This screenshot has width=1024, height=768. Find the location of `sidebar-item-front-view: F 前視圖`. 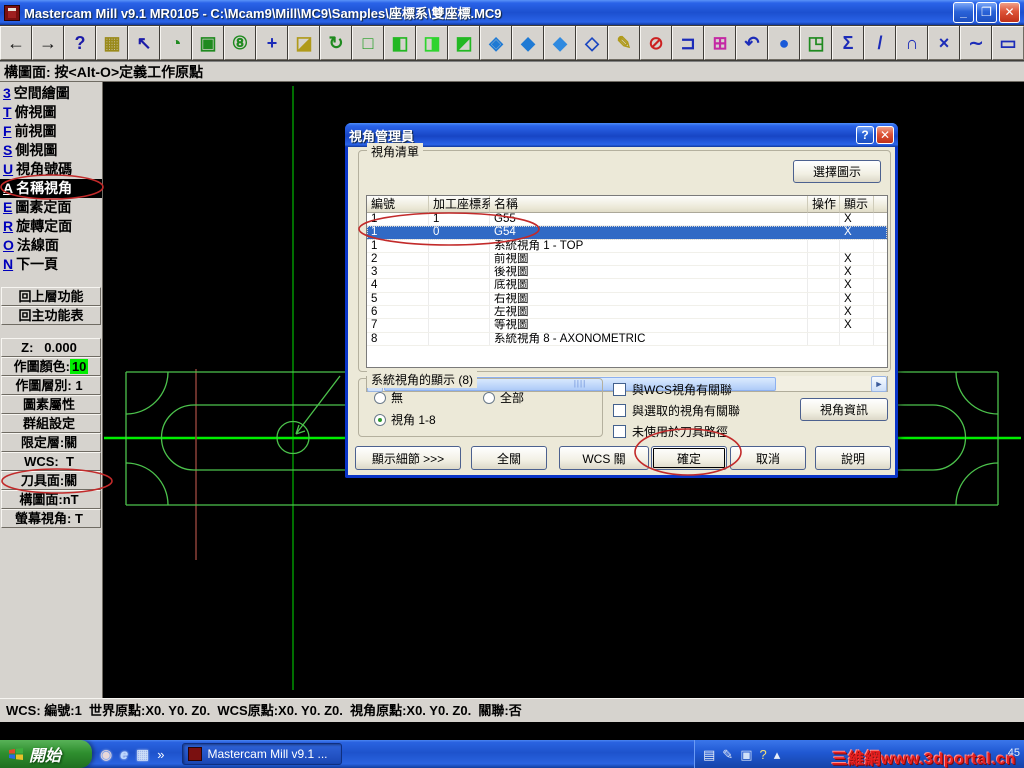

sidebar-item-front-view: F 前視圖 is located at coordinates (51, 131).